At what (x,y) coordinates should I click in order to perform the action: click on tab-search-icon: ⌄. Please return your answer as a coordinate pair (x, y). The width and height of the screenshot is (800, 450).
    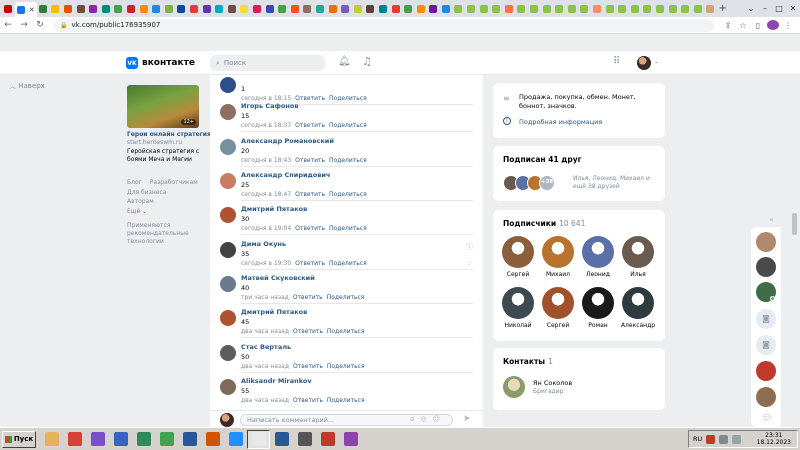
    Looking at the image, I should click on (751, 8).